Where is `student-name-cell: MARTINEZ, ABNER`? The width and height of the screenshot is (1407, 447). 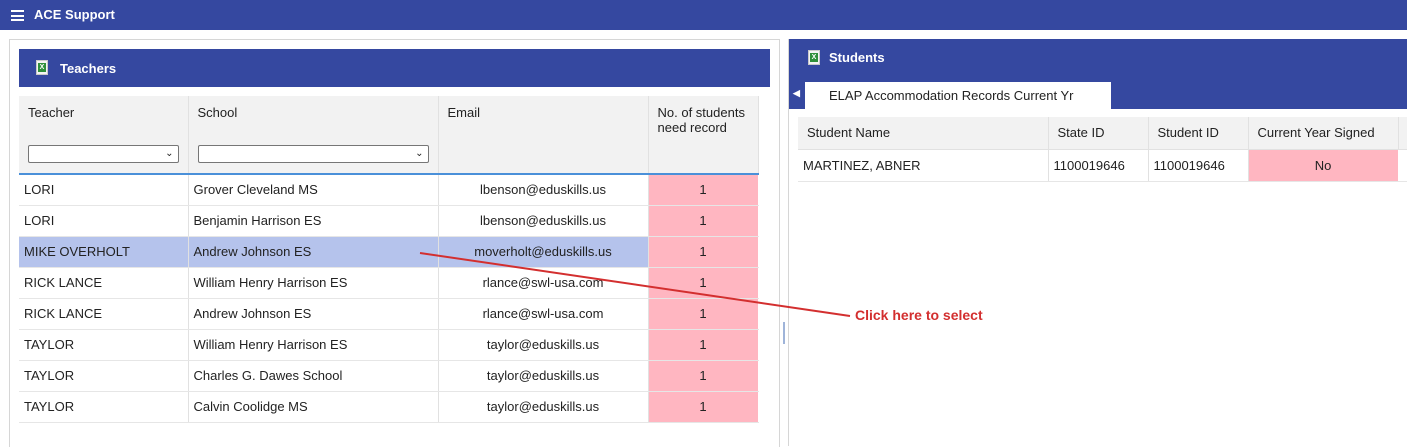 student-name-cell: MARTINEZ, ABNER is located at coordinates (923, 165).